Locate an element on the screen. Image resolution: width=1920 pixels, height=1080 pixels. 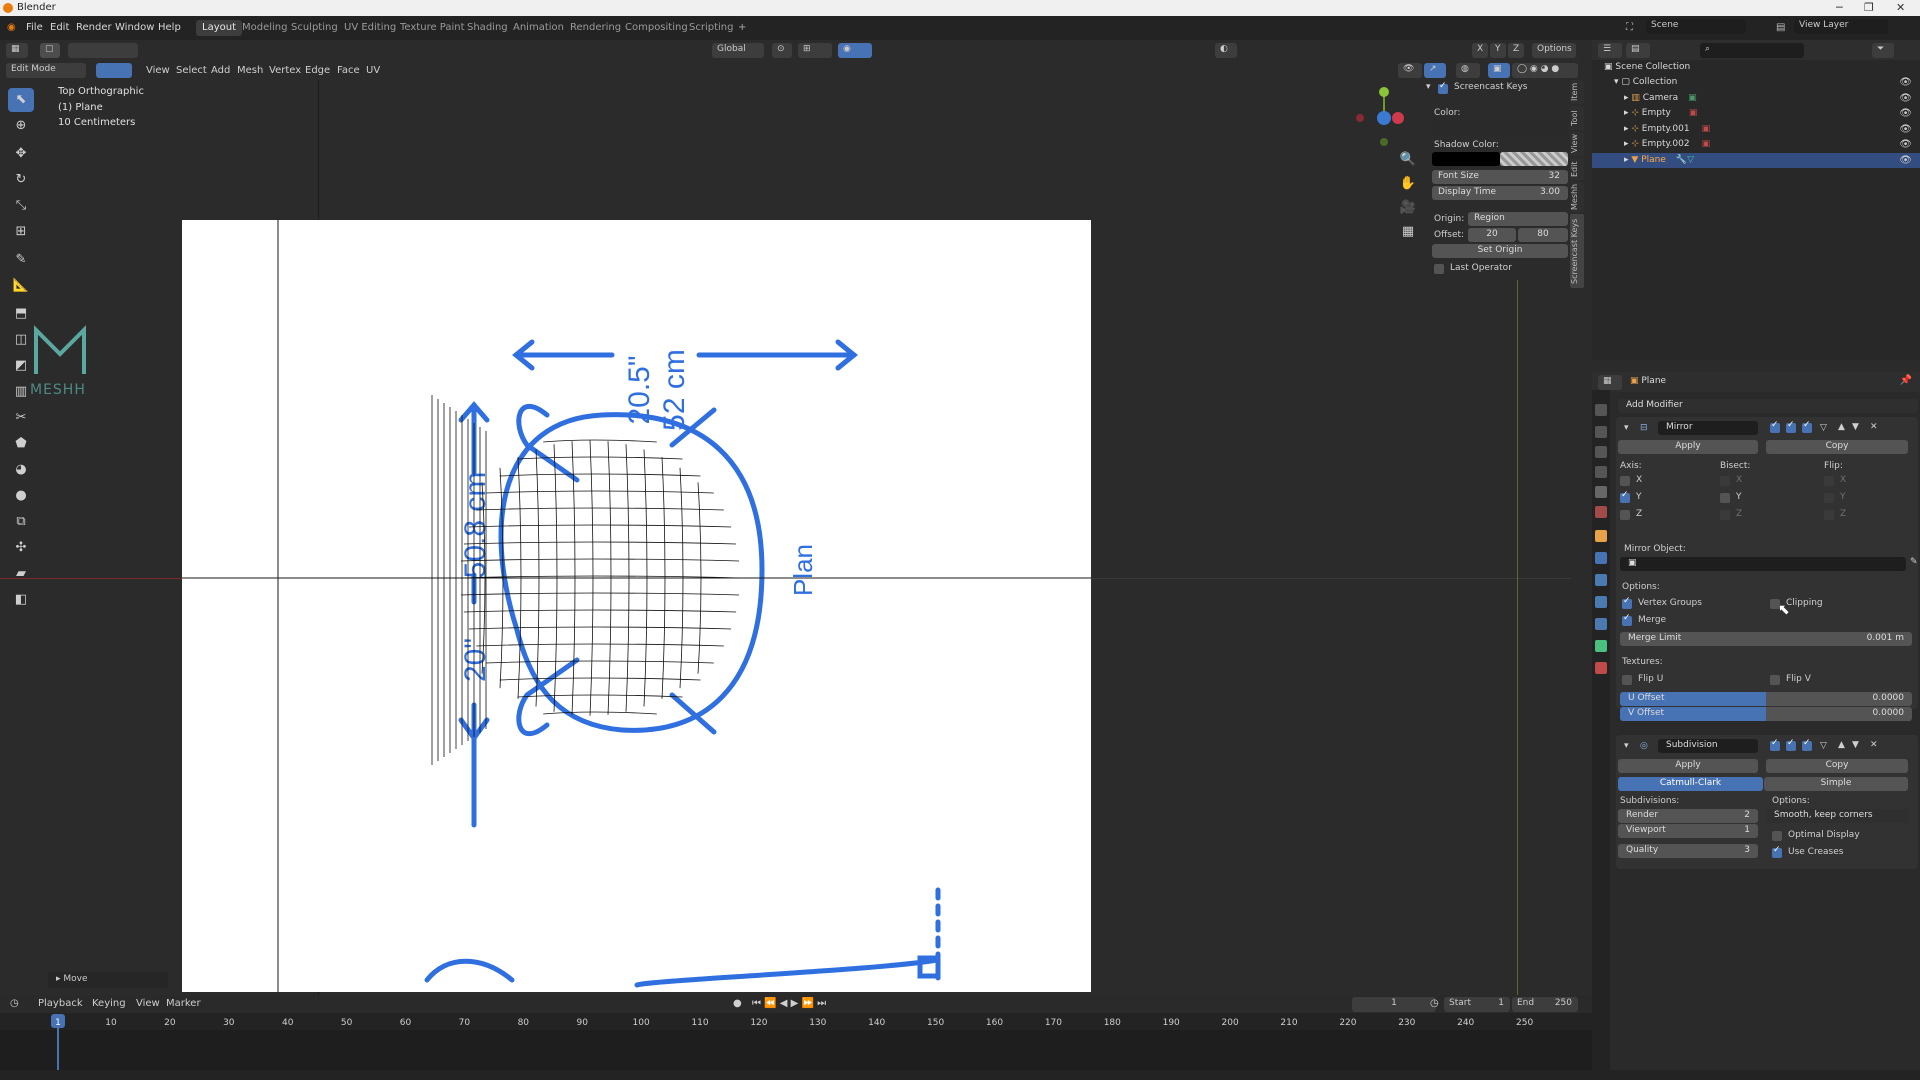
bisect-y-checkbox is located at coordinates (1725, 498).